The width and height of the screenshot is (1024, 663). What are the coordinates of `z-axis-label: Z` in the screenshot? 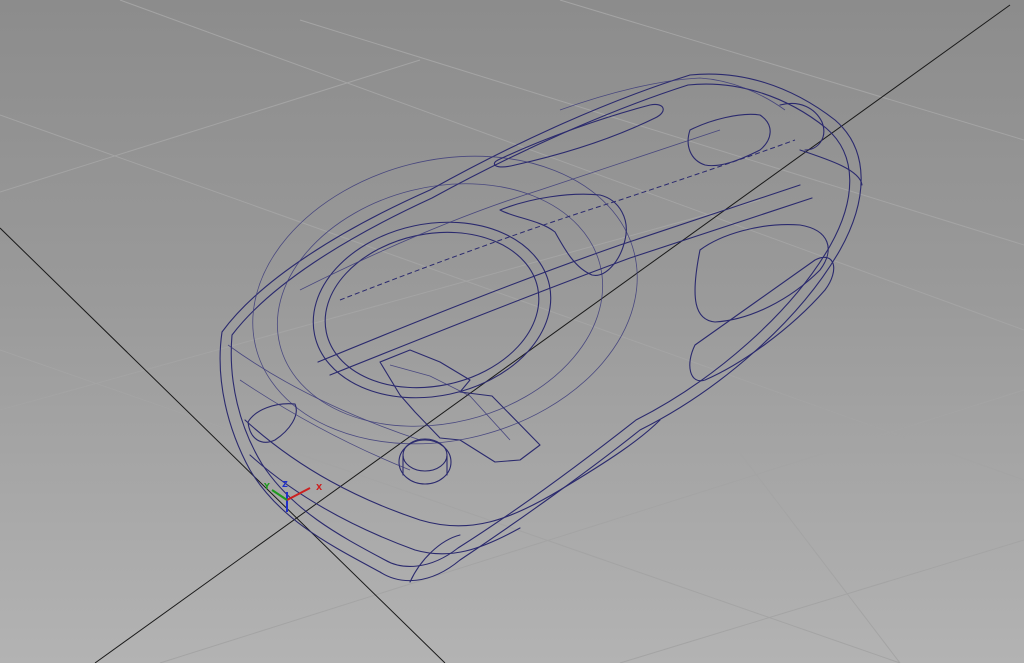 It's located at (285, 484).